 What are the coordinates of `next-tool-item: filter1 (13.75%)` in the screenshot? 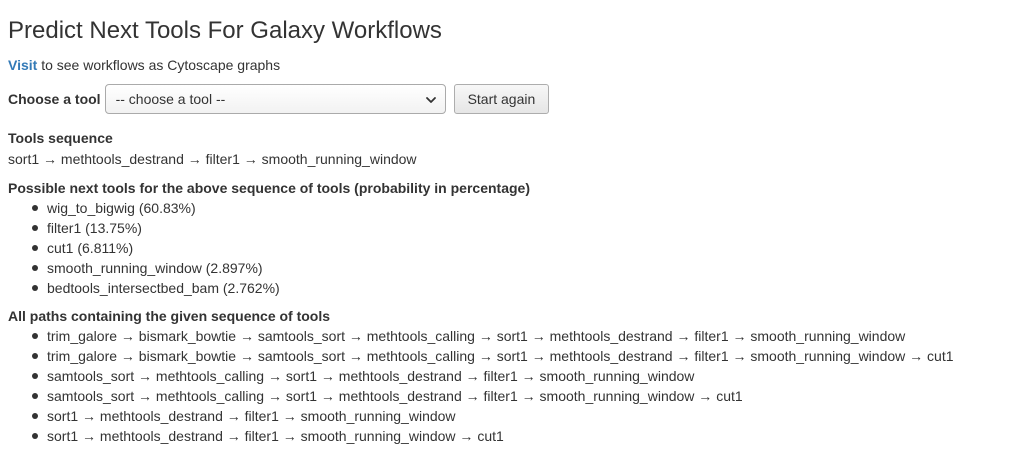 It's located at (516, 228).